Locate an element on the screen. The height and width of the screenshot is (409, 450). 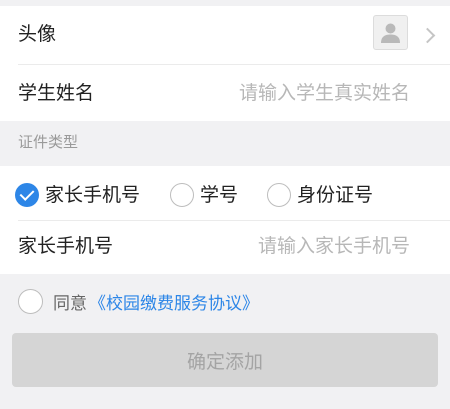
parent-phone-input is located at coordinates (300, 246).